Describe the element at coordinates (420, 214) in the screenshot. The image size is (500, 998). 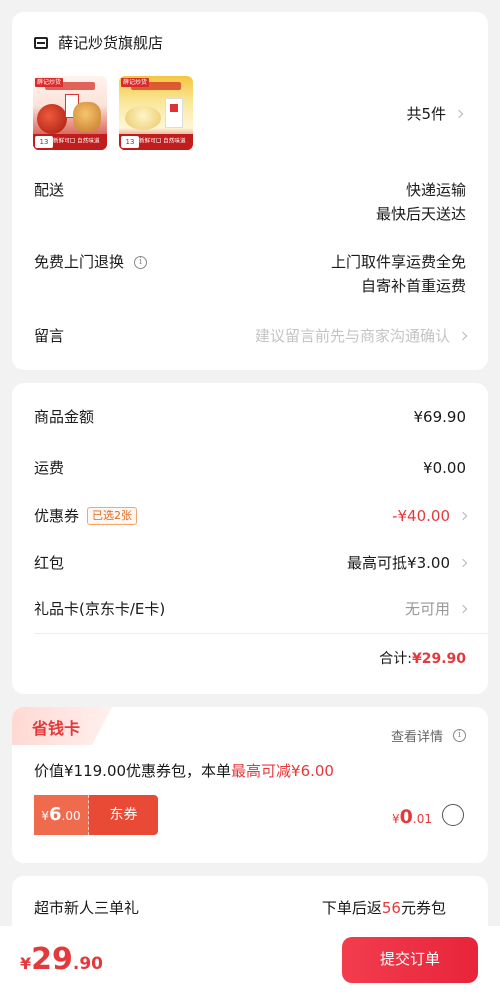
I see `delivery-eta: 最快后天送达` at that location.